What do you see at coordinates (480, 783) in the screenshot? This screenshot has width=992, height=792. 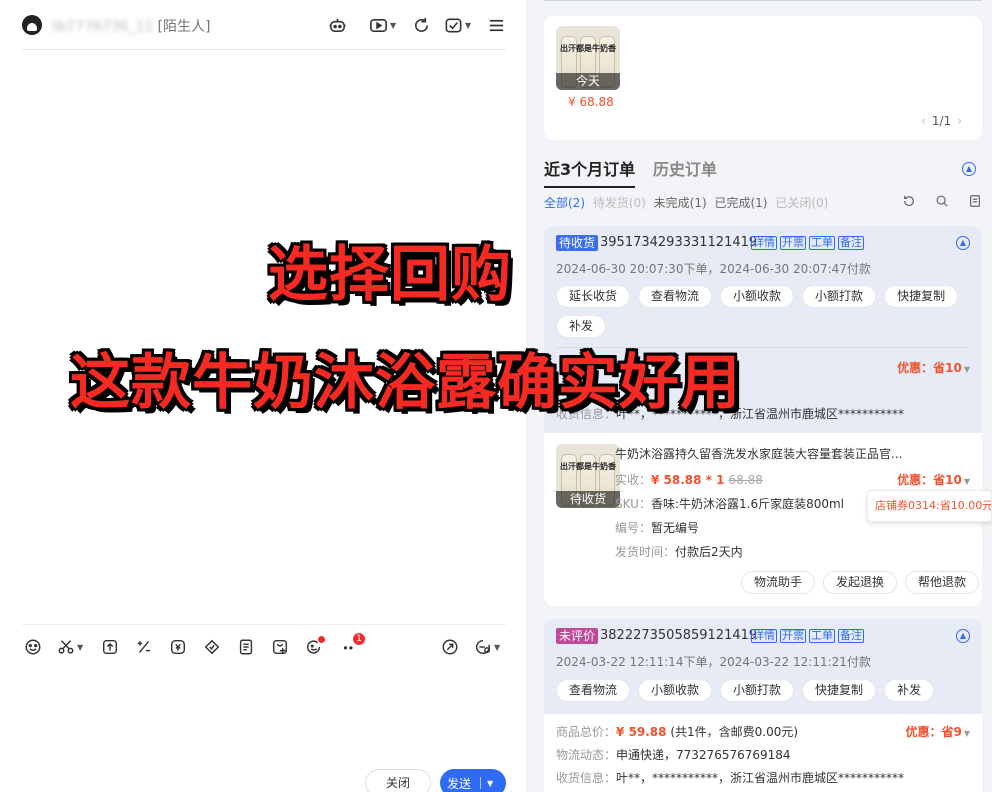 I see `divider` at bounding box center [480, 783].